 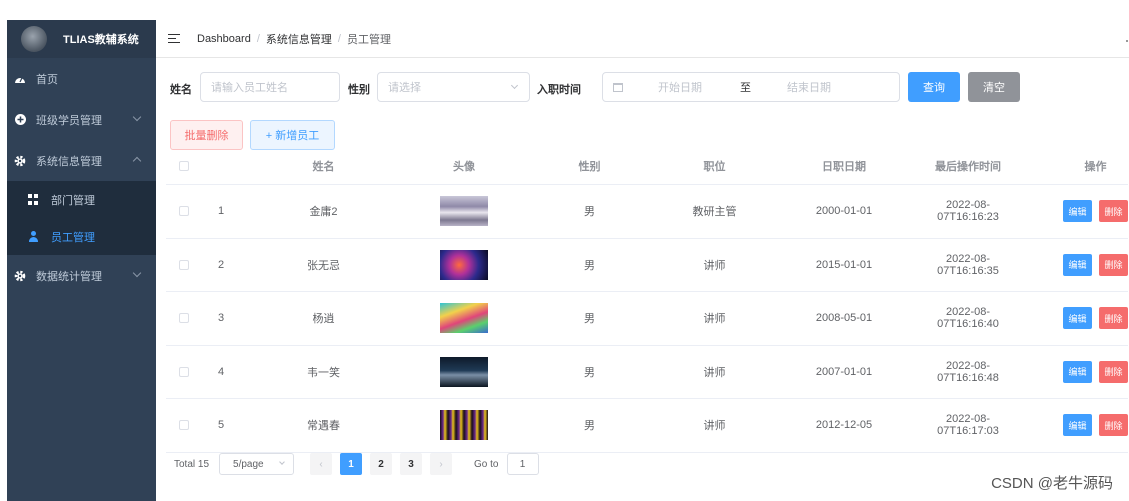 I want to click on end-date-placeholder: 结束日期, so click(x=809, y=87).